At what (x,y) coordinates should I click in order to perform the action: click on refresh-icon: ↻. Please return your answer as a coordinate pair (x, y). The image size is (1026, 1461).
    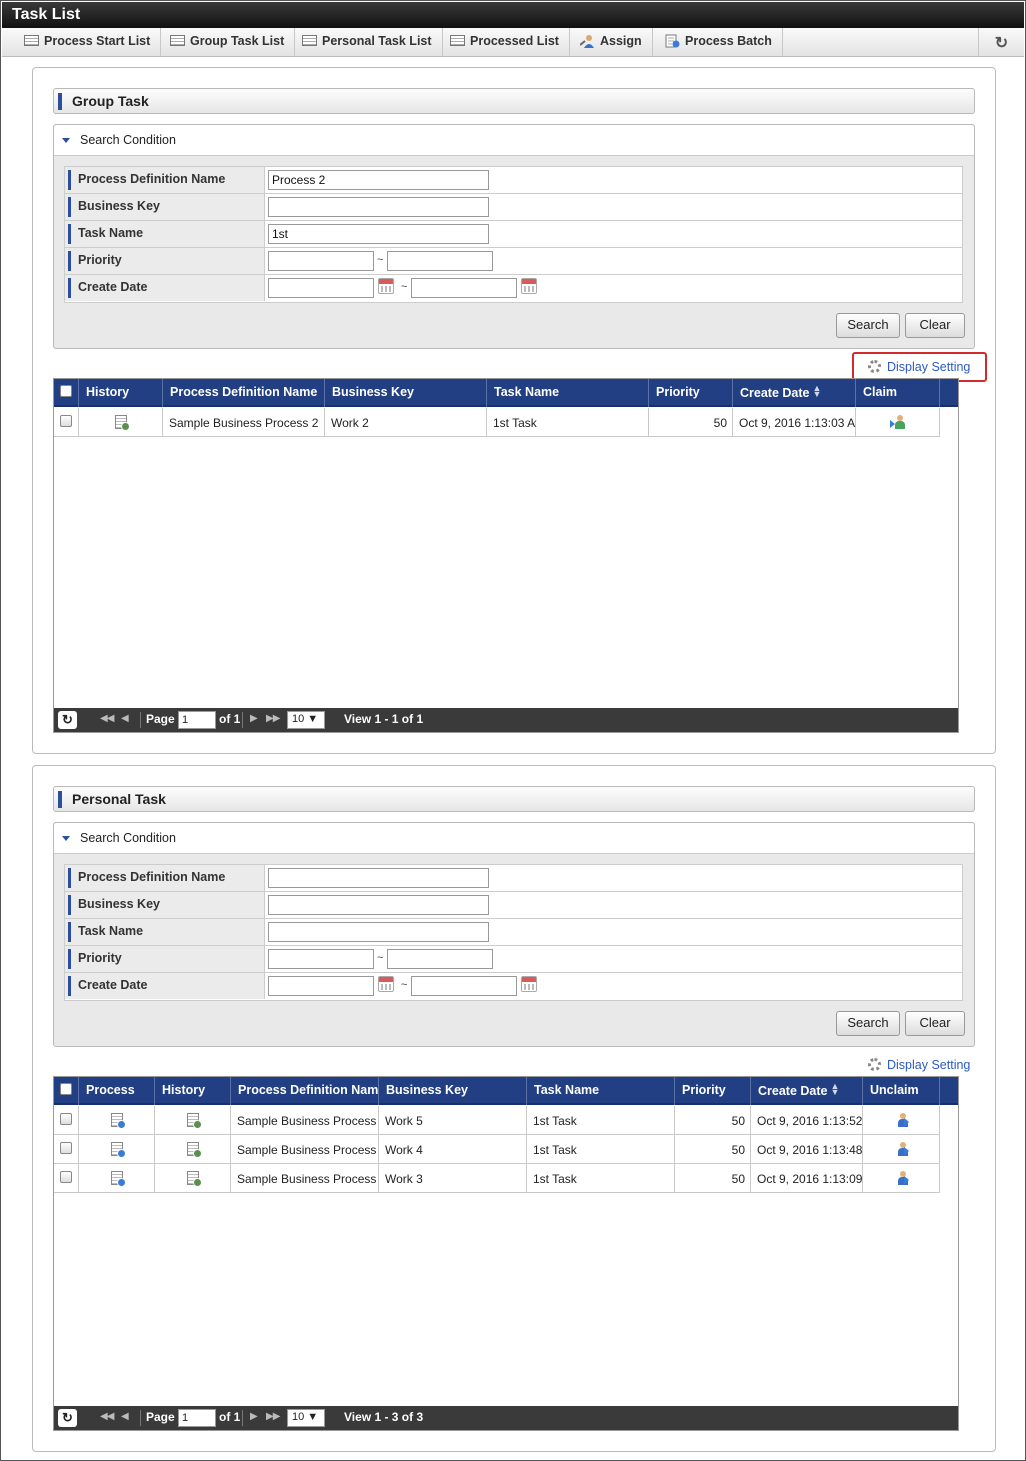
    Looking at the image, I should click on (1001, 42).